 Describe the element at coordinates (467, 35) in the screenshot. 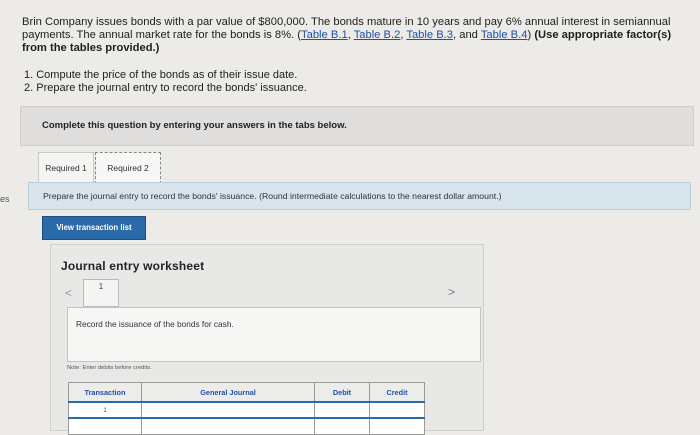

I see `separator: , and` at that location.